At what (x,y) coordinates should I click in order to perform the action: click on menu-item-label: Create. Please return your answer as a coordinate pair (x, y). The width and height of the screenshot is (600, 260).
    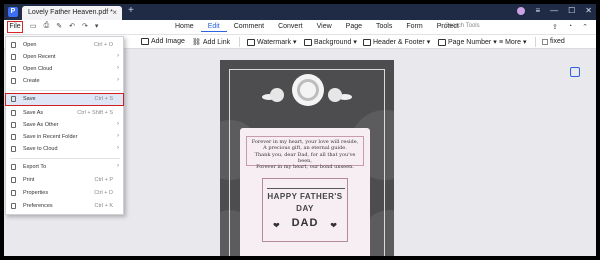
    Looking at the image, I should click on (31, 81).